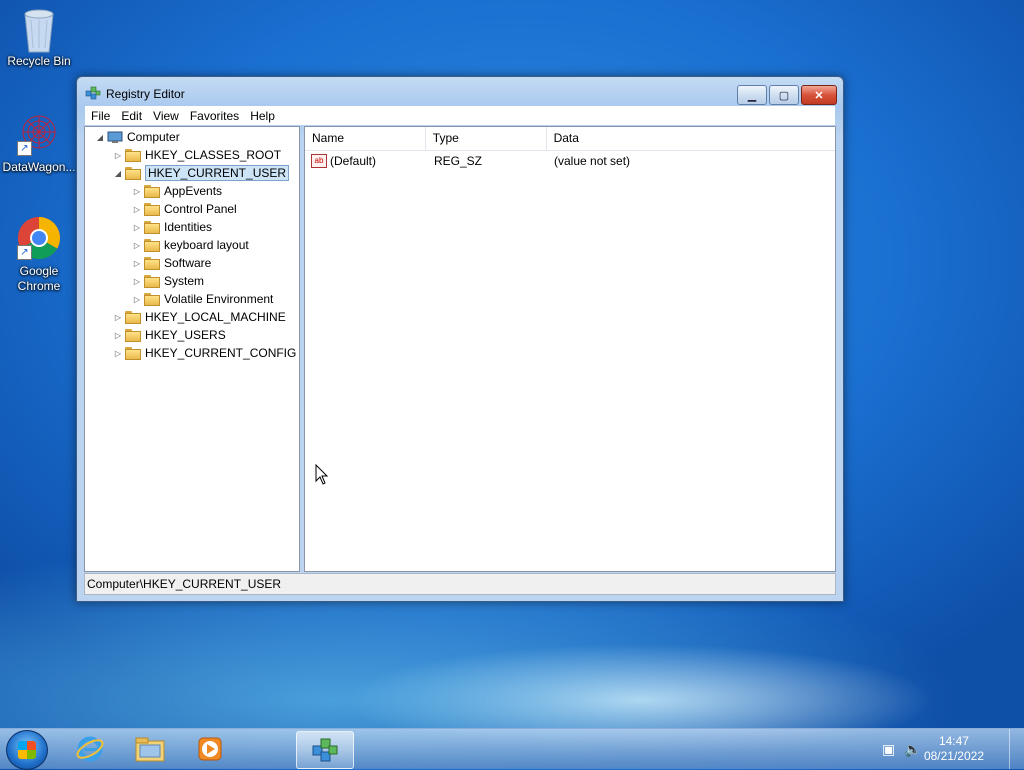 This screenshot has height=770, width=1024. I want to click on tree-node-hku: ▷ HKEY_USERS, so click(169, 335).